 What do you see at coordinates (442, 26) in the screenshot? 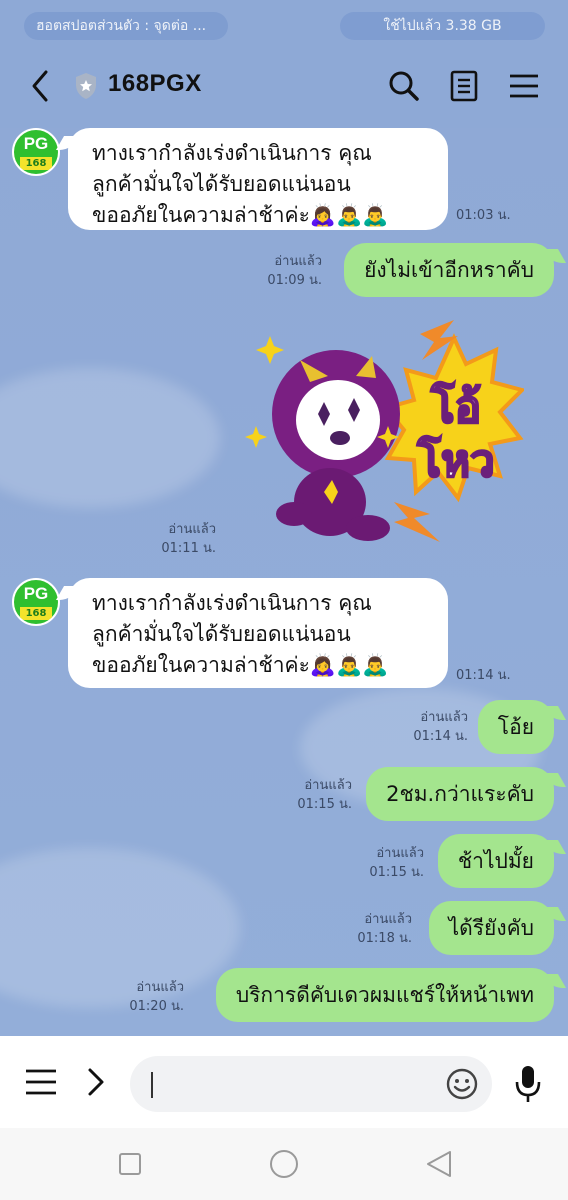
I see `data-usage-status: ใช้ไปแล้ว 3.38 GB` at bounding box center [442, 26].